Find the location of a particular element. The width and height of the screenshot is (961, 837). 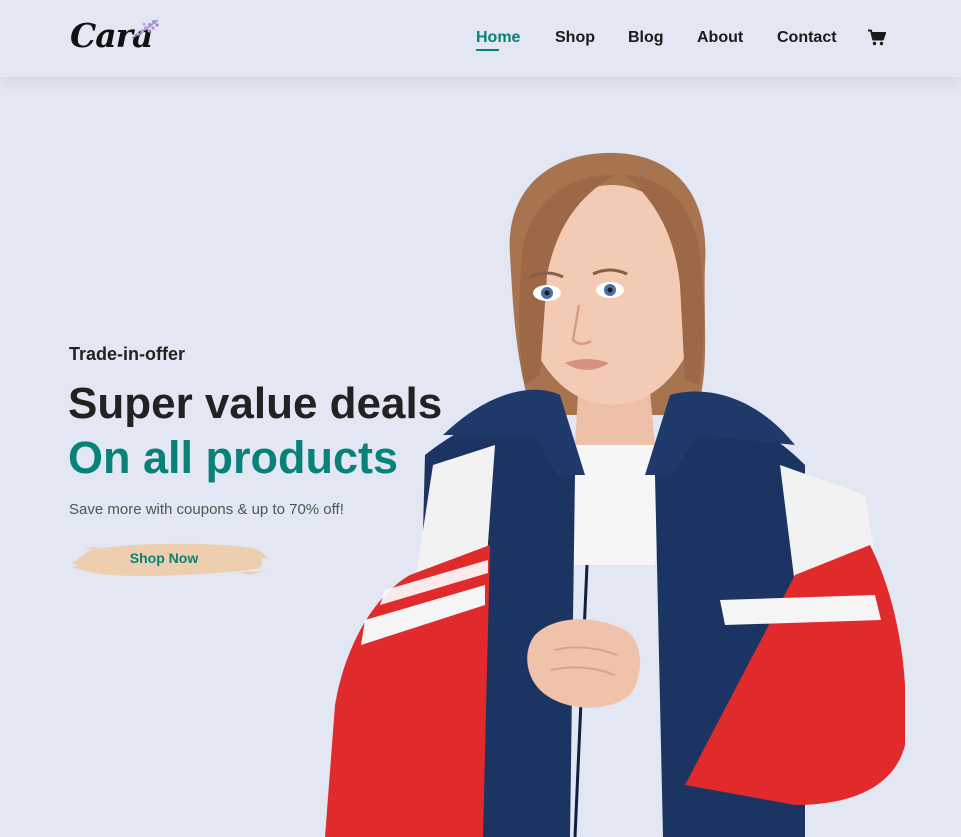

shop-now-button: Shop Now is located at coordinates (170, 559).